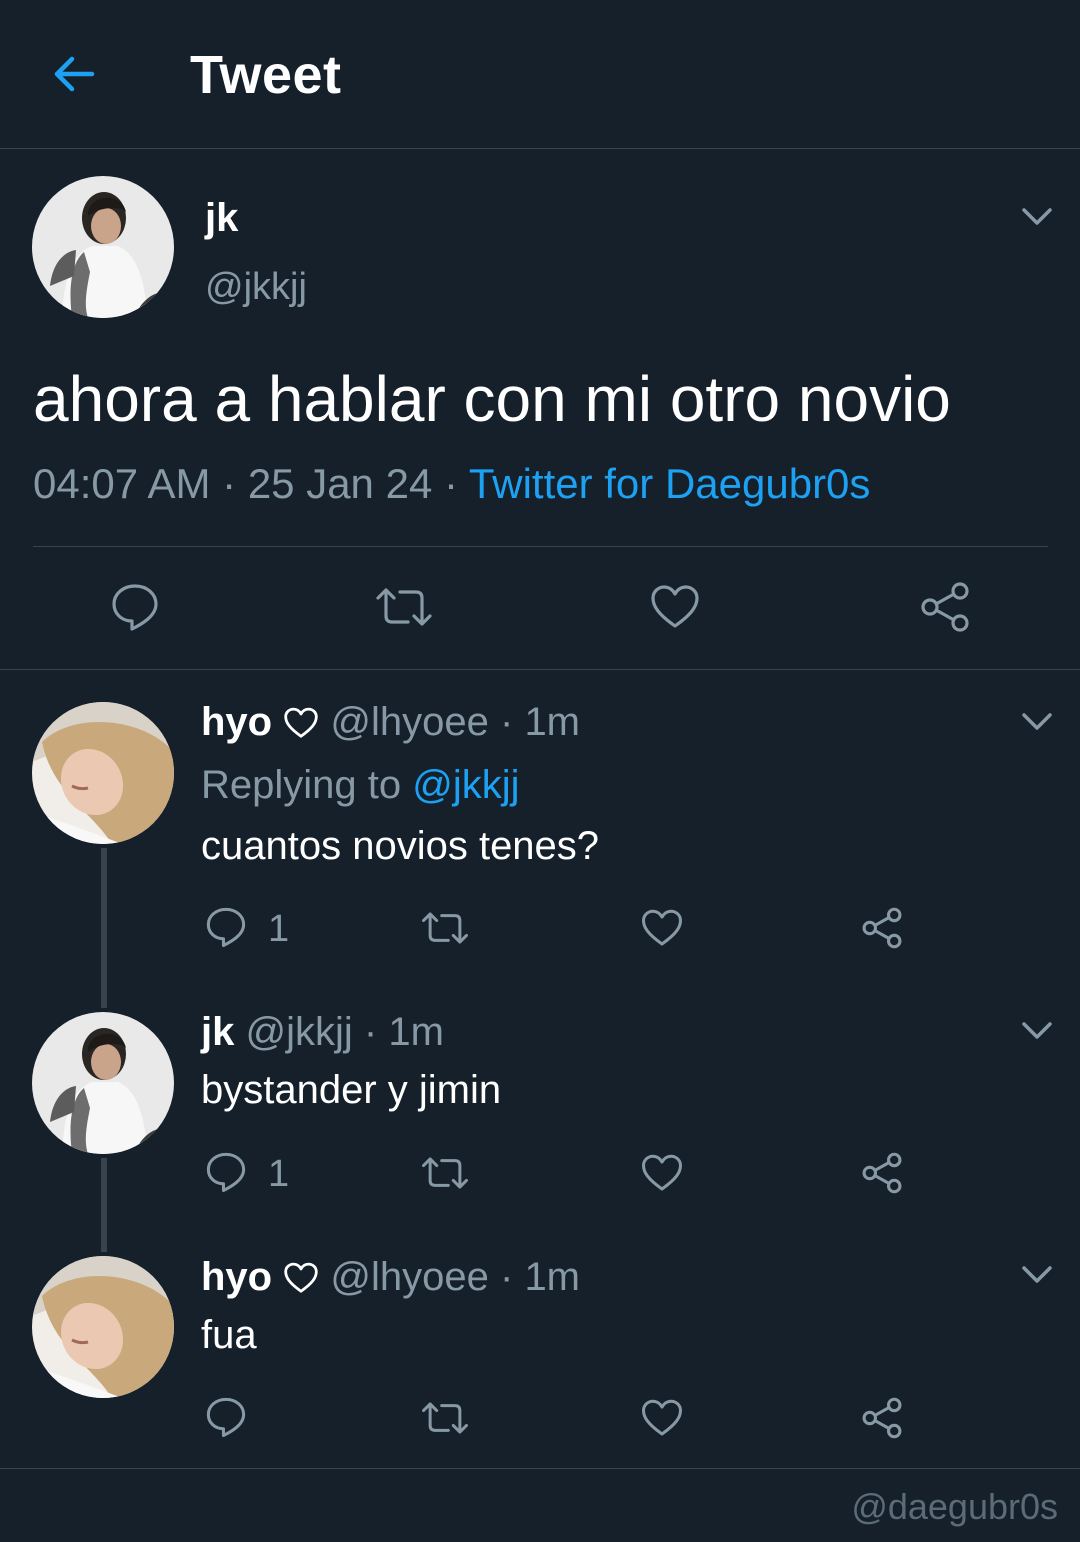 The image size is (1080, 1542). I want to click on reply-text: bystander y jimin, so click(351, 1090).